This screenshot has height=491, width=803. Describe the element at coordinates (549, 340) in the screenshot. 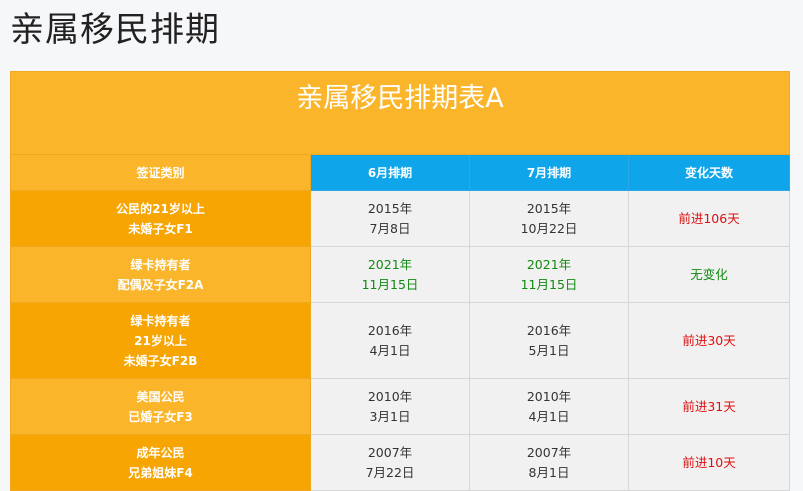

I see `july-date-cell: 2016年 5月1日` at that location.